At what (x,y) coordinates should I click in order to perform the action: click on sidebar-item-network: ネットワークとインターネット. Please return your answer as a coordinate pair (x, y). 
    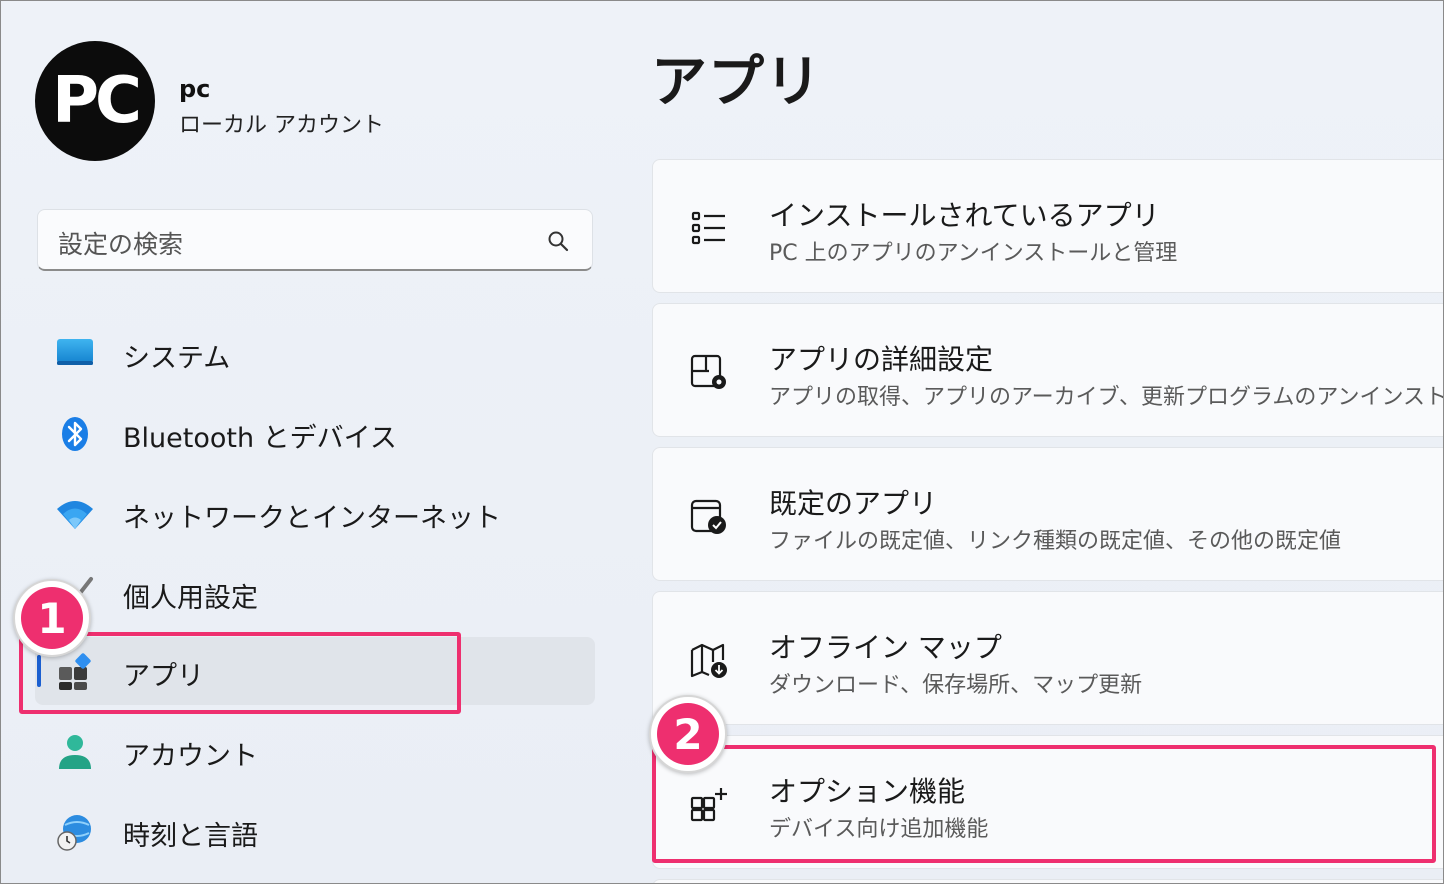
    Looking at the image, I should click on (315, 513).